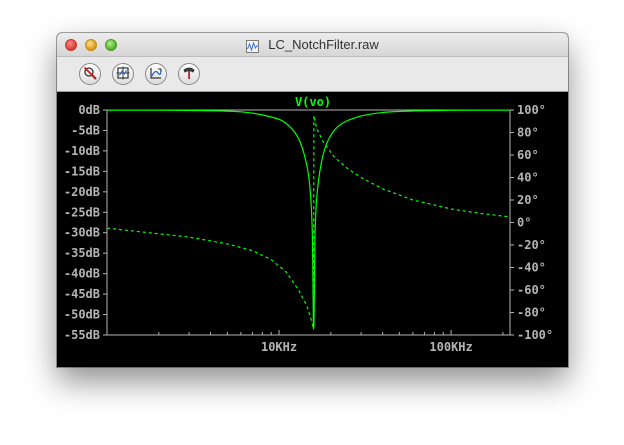 The image size is (624, 445). I want to click on right-tick-label: 60°, so click(528, 155).